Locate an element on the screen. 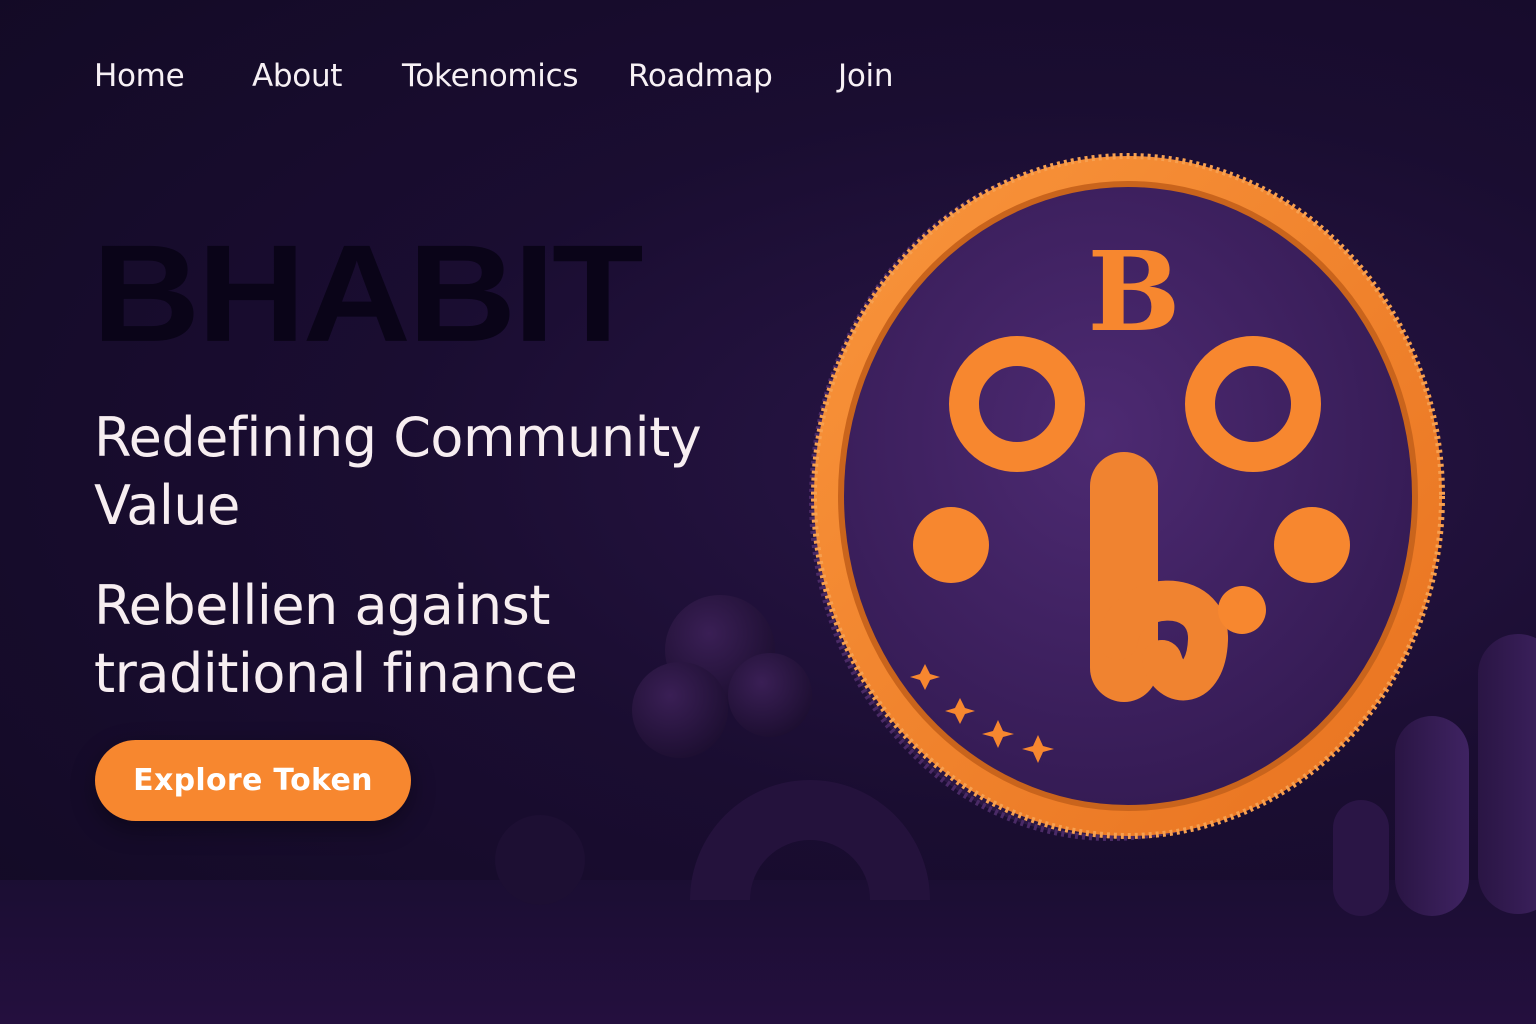 The height and width of the screenshot is (1024, 1536). coin-letter: B is located at coordinates (1134, 291).